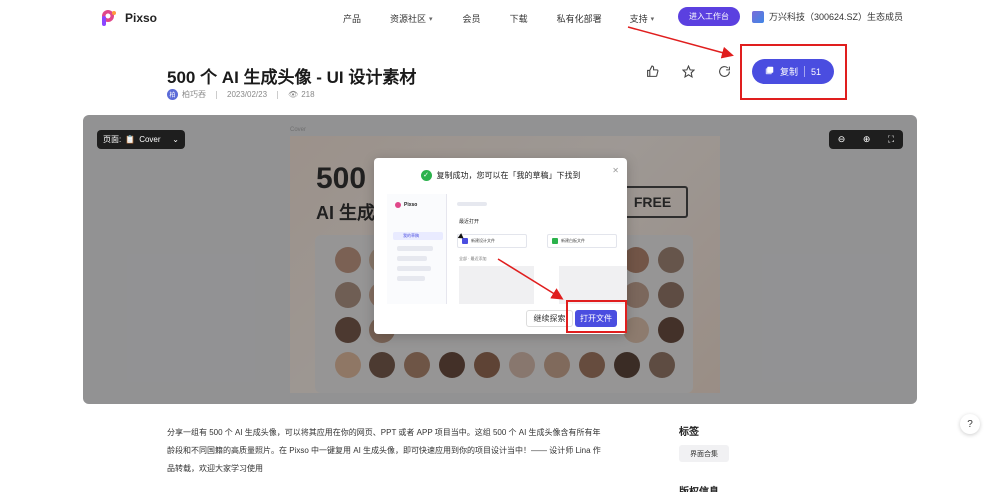 Image resolution: width=1000 pixels, height=492 pixels. What do you see at coordinates (150, 139) in the screenshot?
I see `page-selector-value: Cover` at bounding box center [150, 139].